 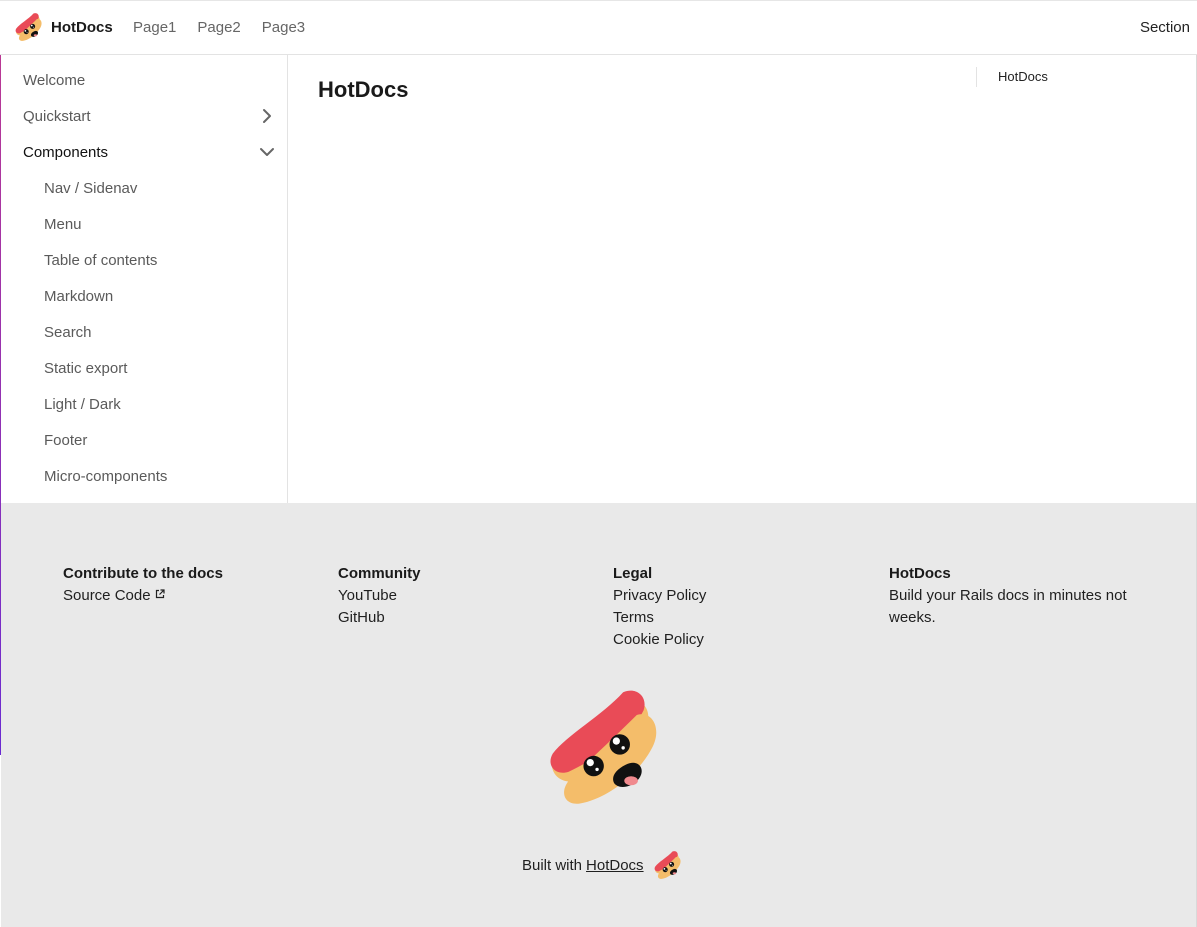 What do you see at coordinates (149, 116) in the screenshot?
I see `sidebar-item-quickstart: Quickstart` at bounding box center [149, 116].